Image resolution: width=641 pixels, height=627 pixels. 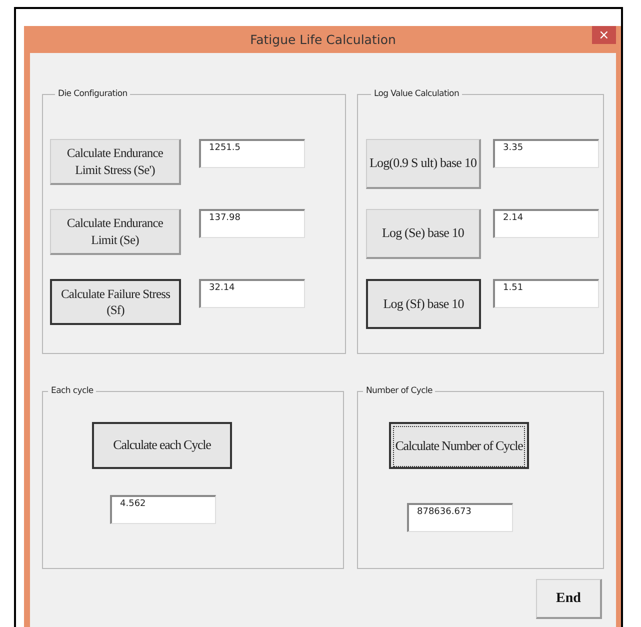 I want to click on calculate-button: Calculate each Cycle, so click(x=162, y=445).